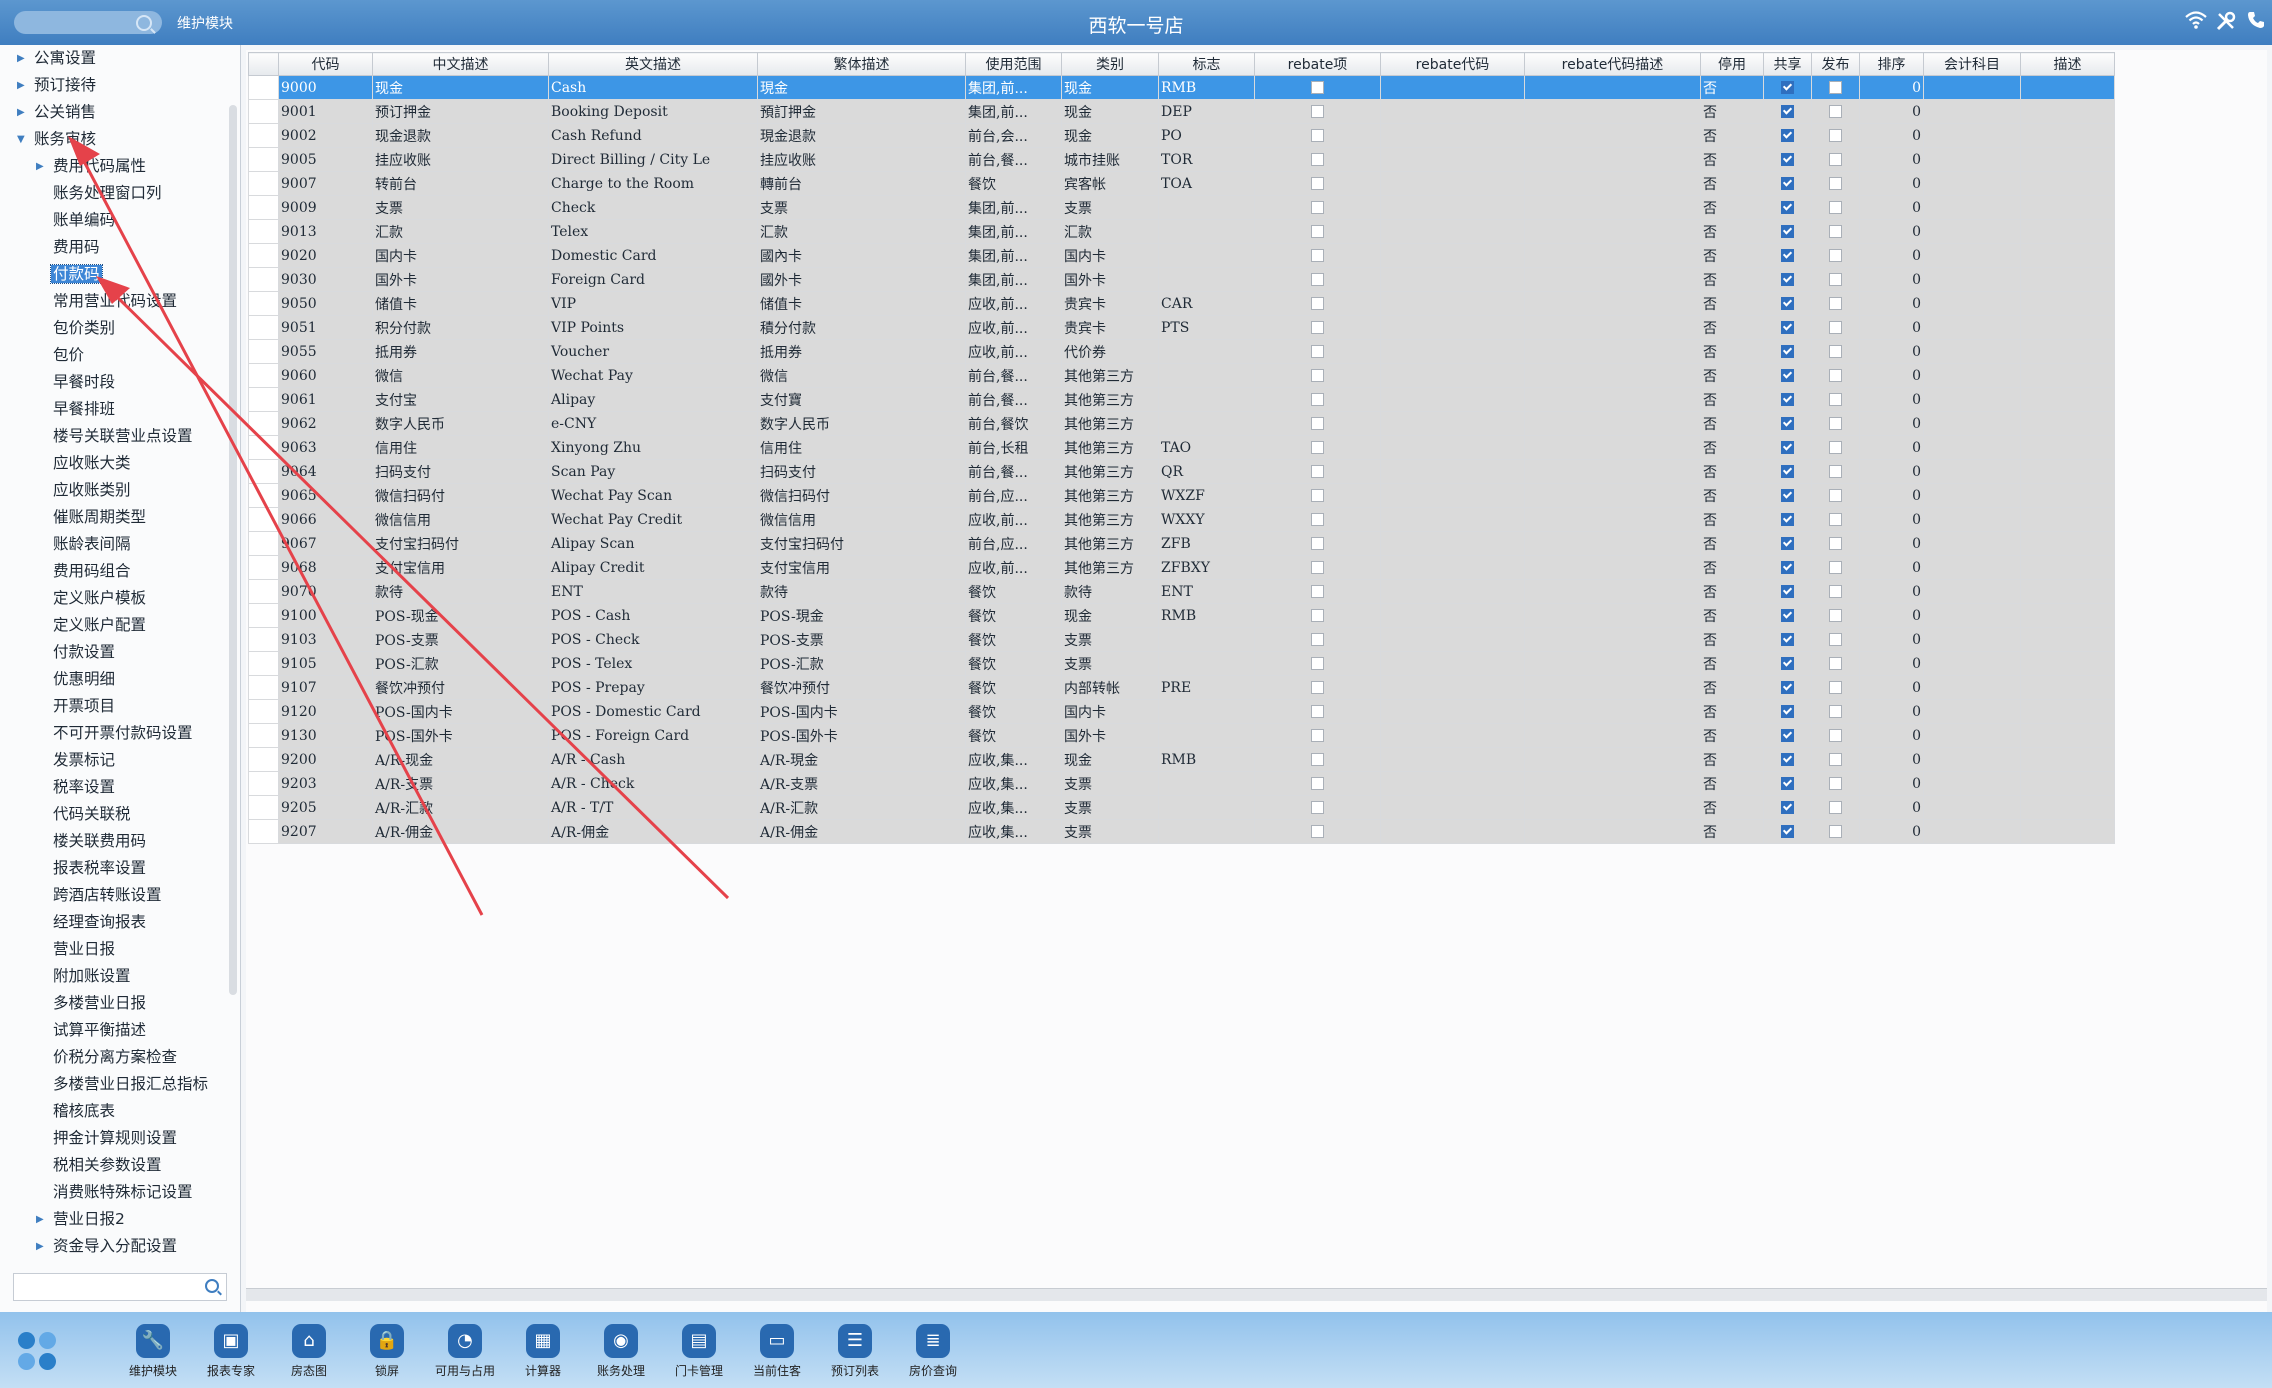 The width and height of the screenshot is (2272, 1388). What do you see at coordinates (653, 231) in the screenshot?
I see `table-cell: Telex` at bounding box center [653, 231].